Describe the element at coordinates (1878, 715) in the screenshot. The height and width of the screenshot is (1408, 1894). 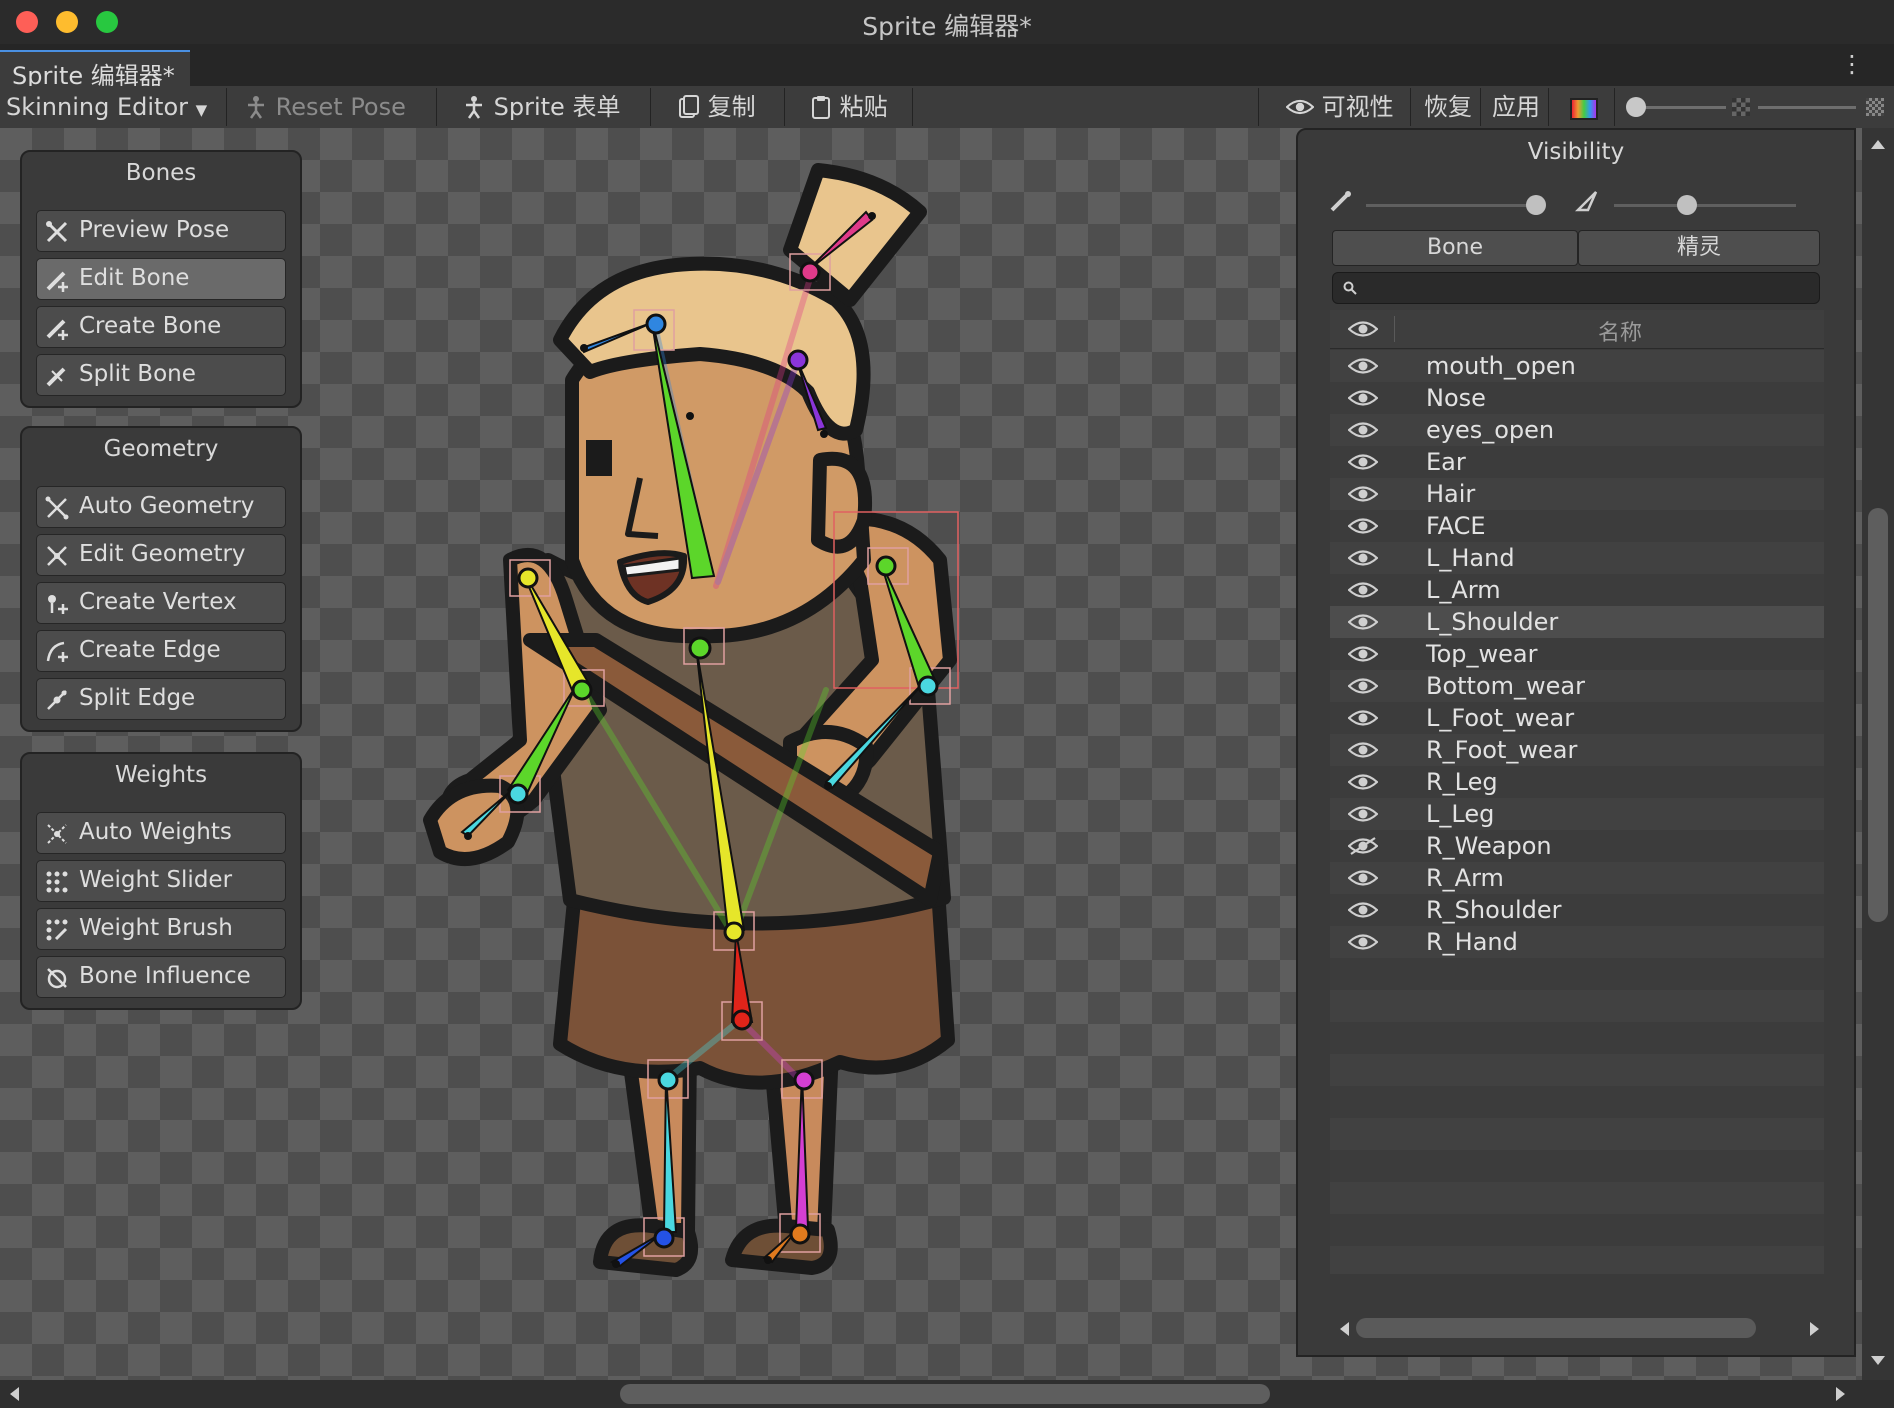
I see `vertical-scroll-thumb` at that location.